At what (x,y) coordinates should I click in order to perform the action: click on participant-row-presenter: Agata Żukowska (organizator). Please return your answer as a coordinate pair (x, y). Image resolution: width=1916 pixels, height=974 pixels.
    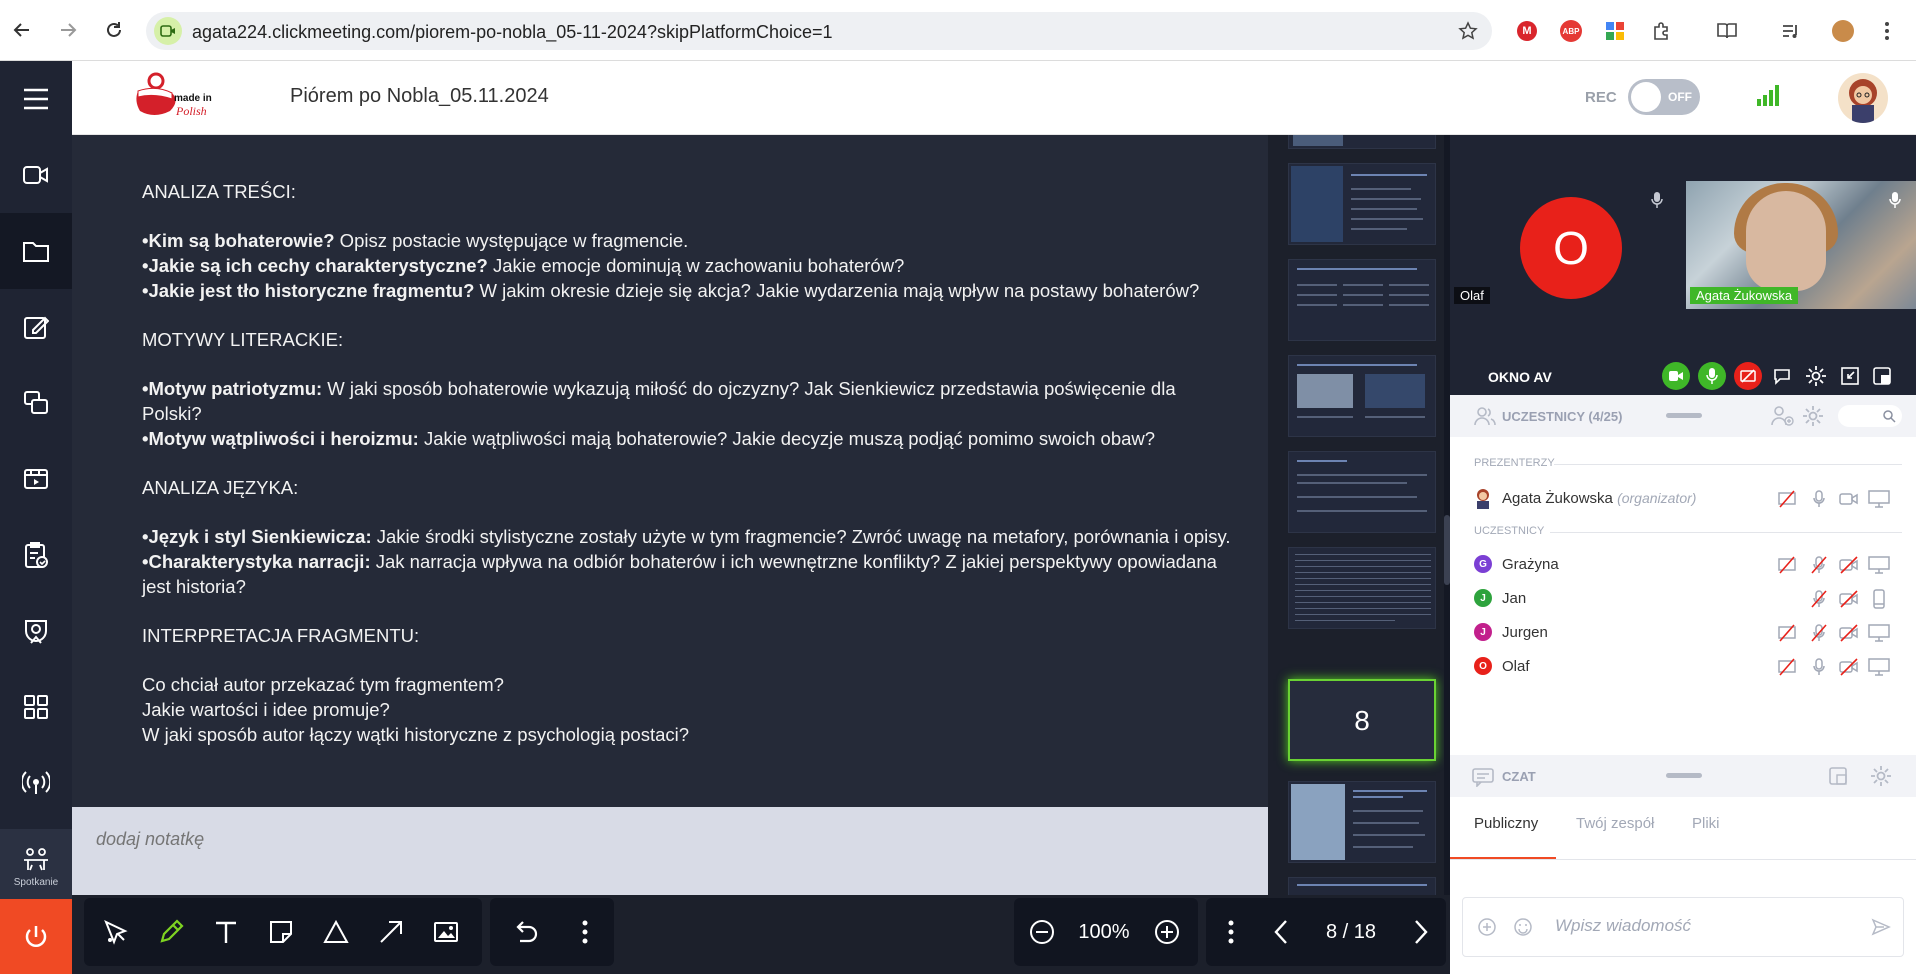
    Looking at the image, I should click on (1683, 498).